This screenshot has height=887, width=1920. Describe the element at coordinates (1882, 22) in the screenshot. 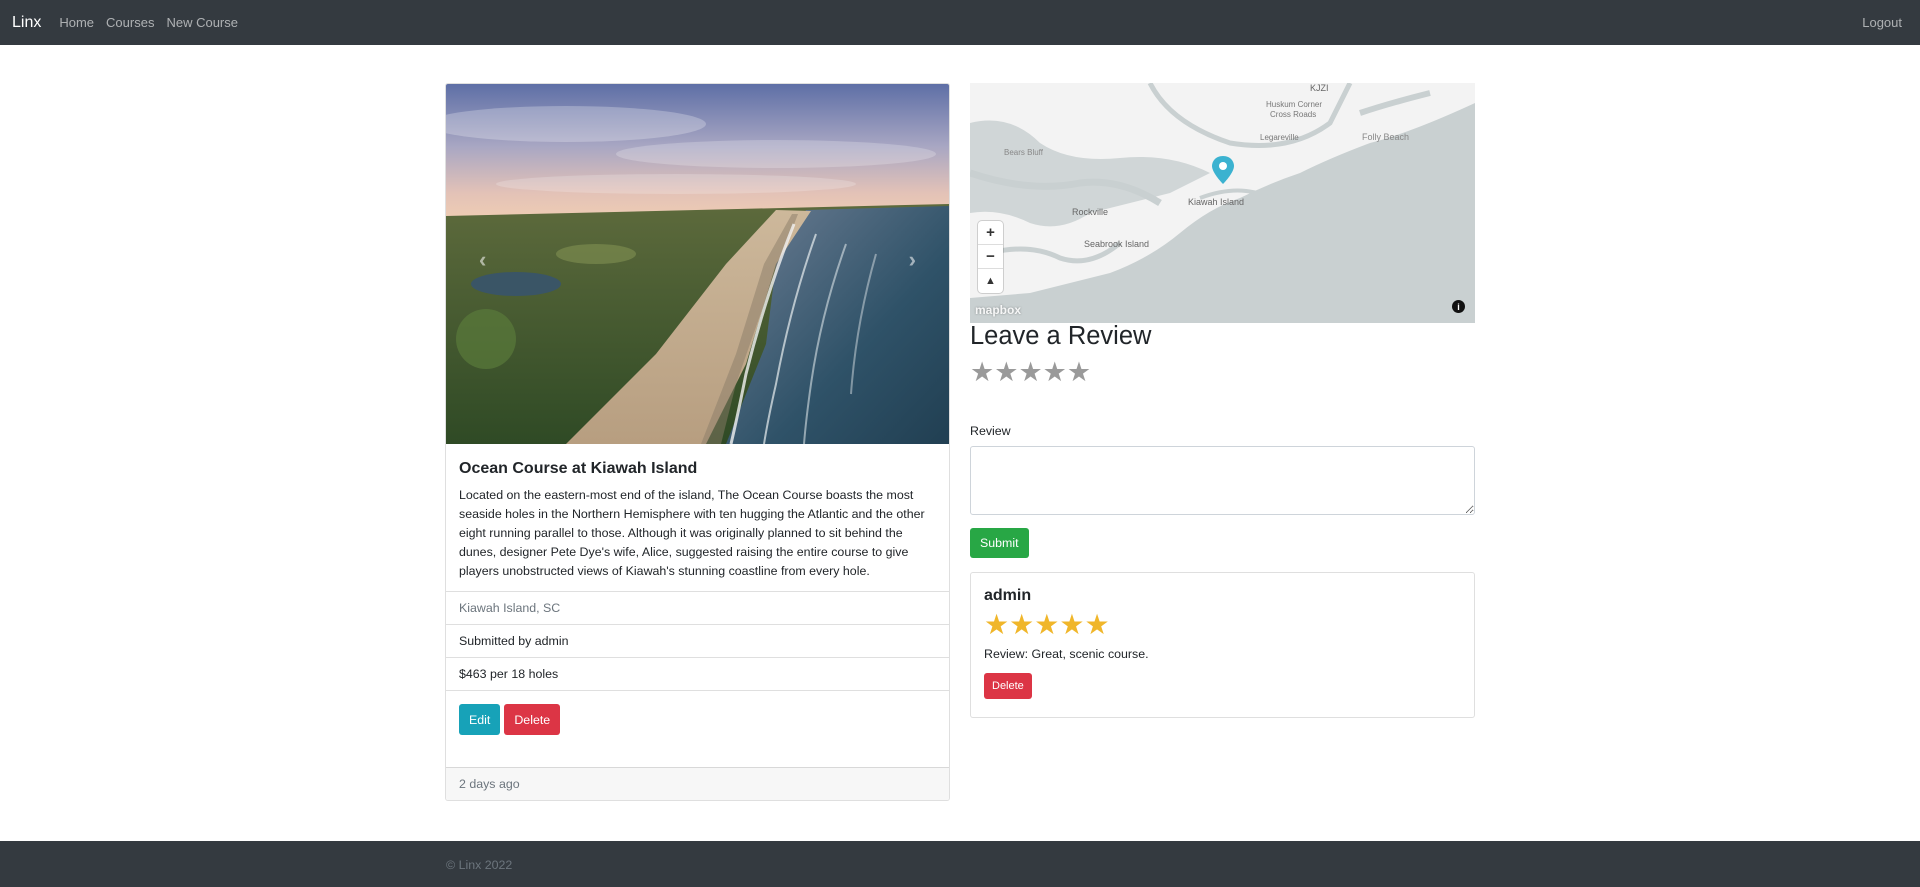

I see `logout-link: Logout` at that location.